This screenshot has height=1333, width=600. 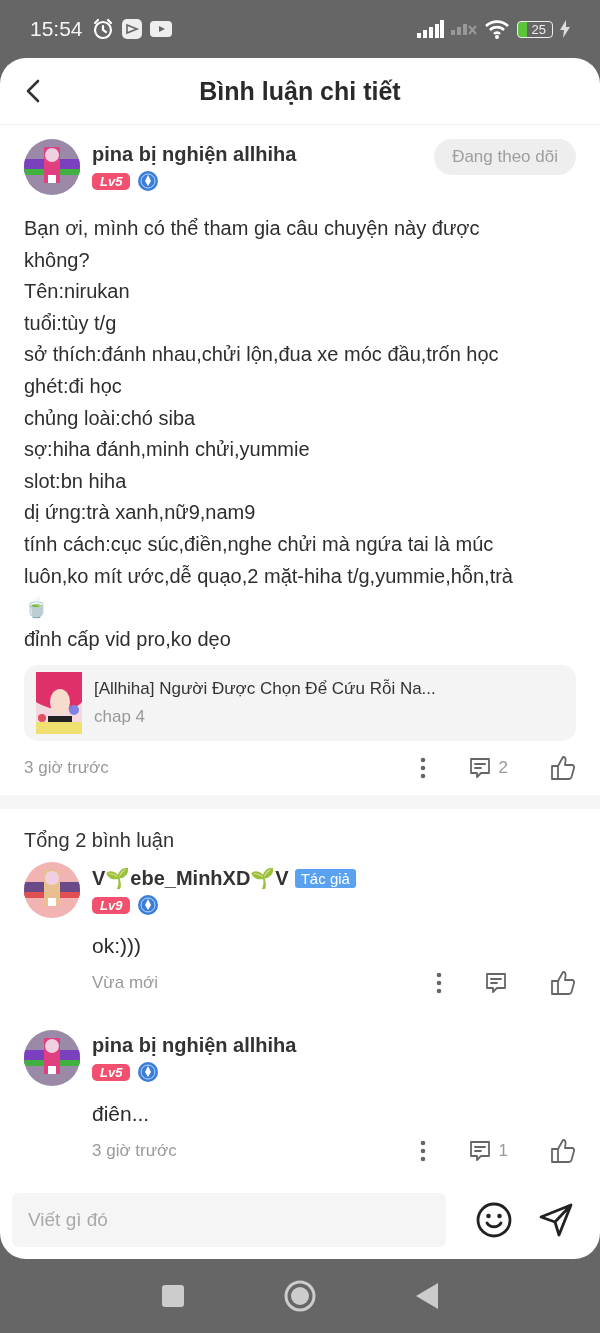 I want to click on wifi-icon, so click(x=496, y=29).